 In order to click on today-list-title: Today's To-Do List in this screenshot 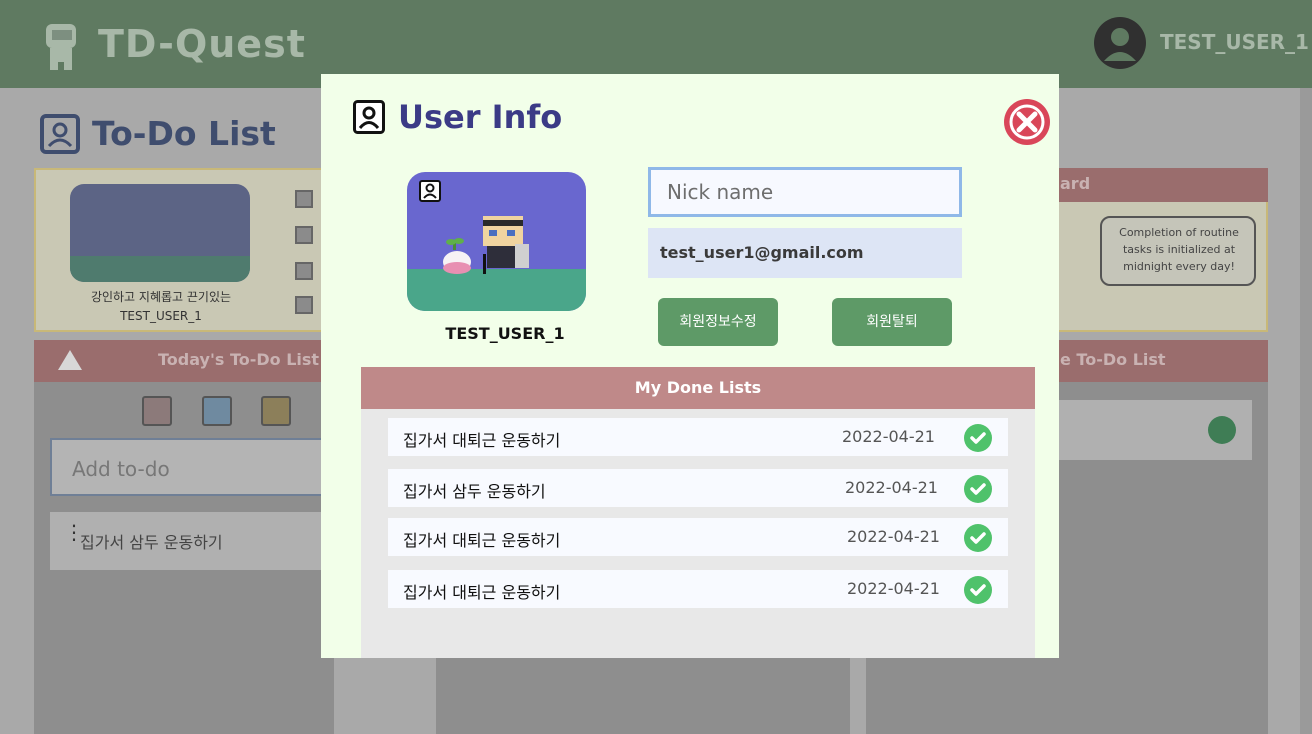, I will do `click(239, 359)`.